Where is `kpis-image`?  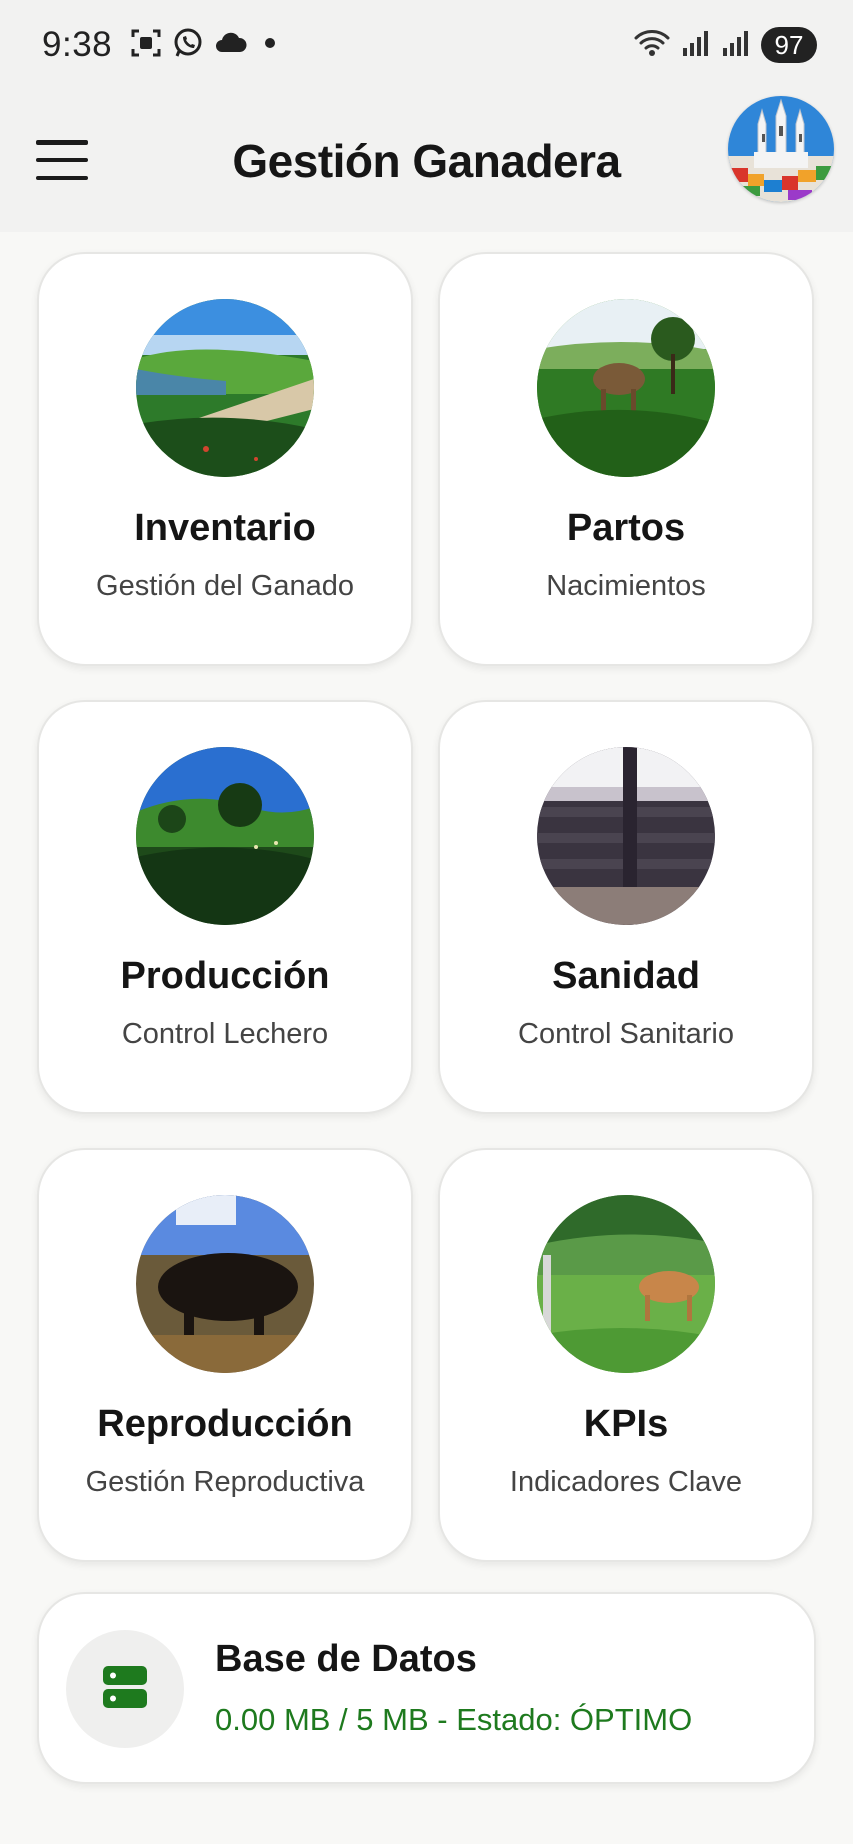
kpis-image is located at coordinates (626, 1284).